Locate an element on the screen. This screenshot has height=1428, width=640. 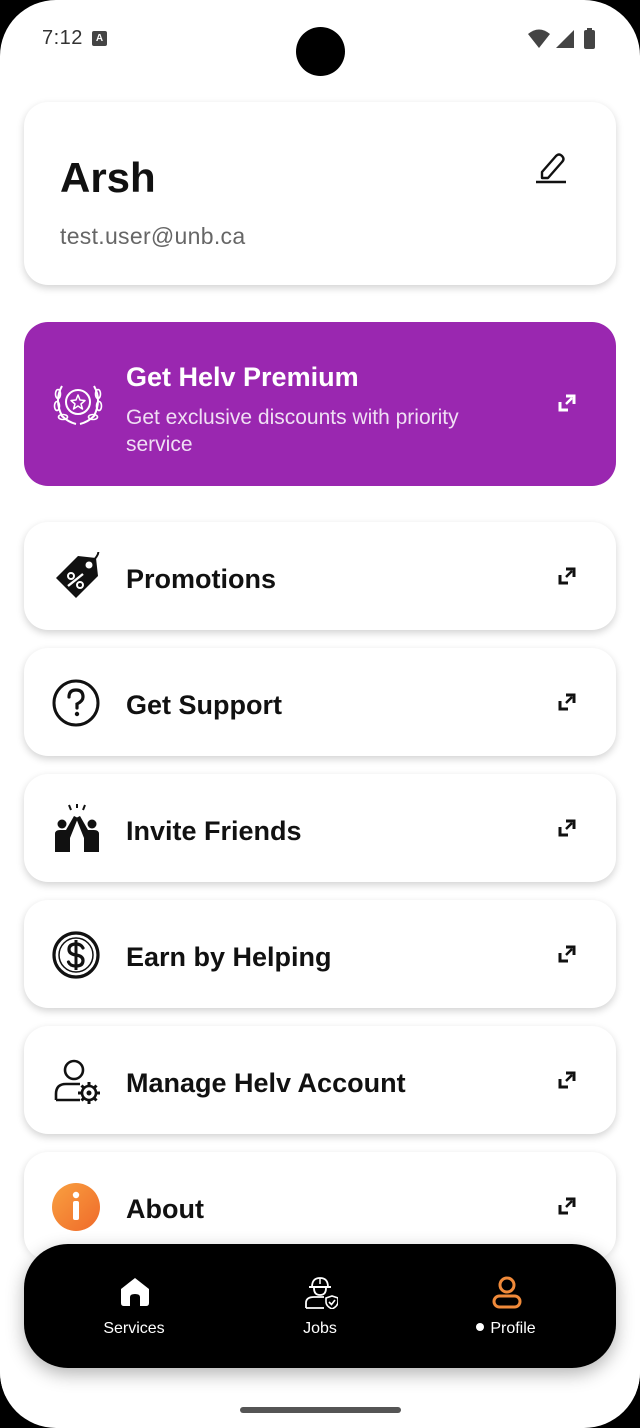
status-icons is located at coordinates (561, 38).